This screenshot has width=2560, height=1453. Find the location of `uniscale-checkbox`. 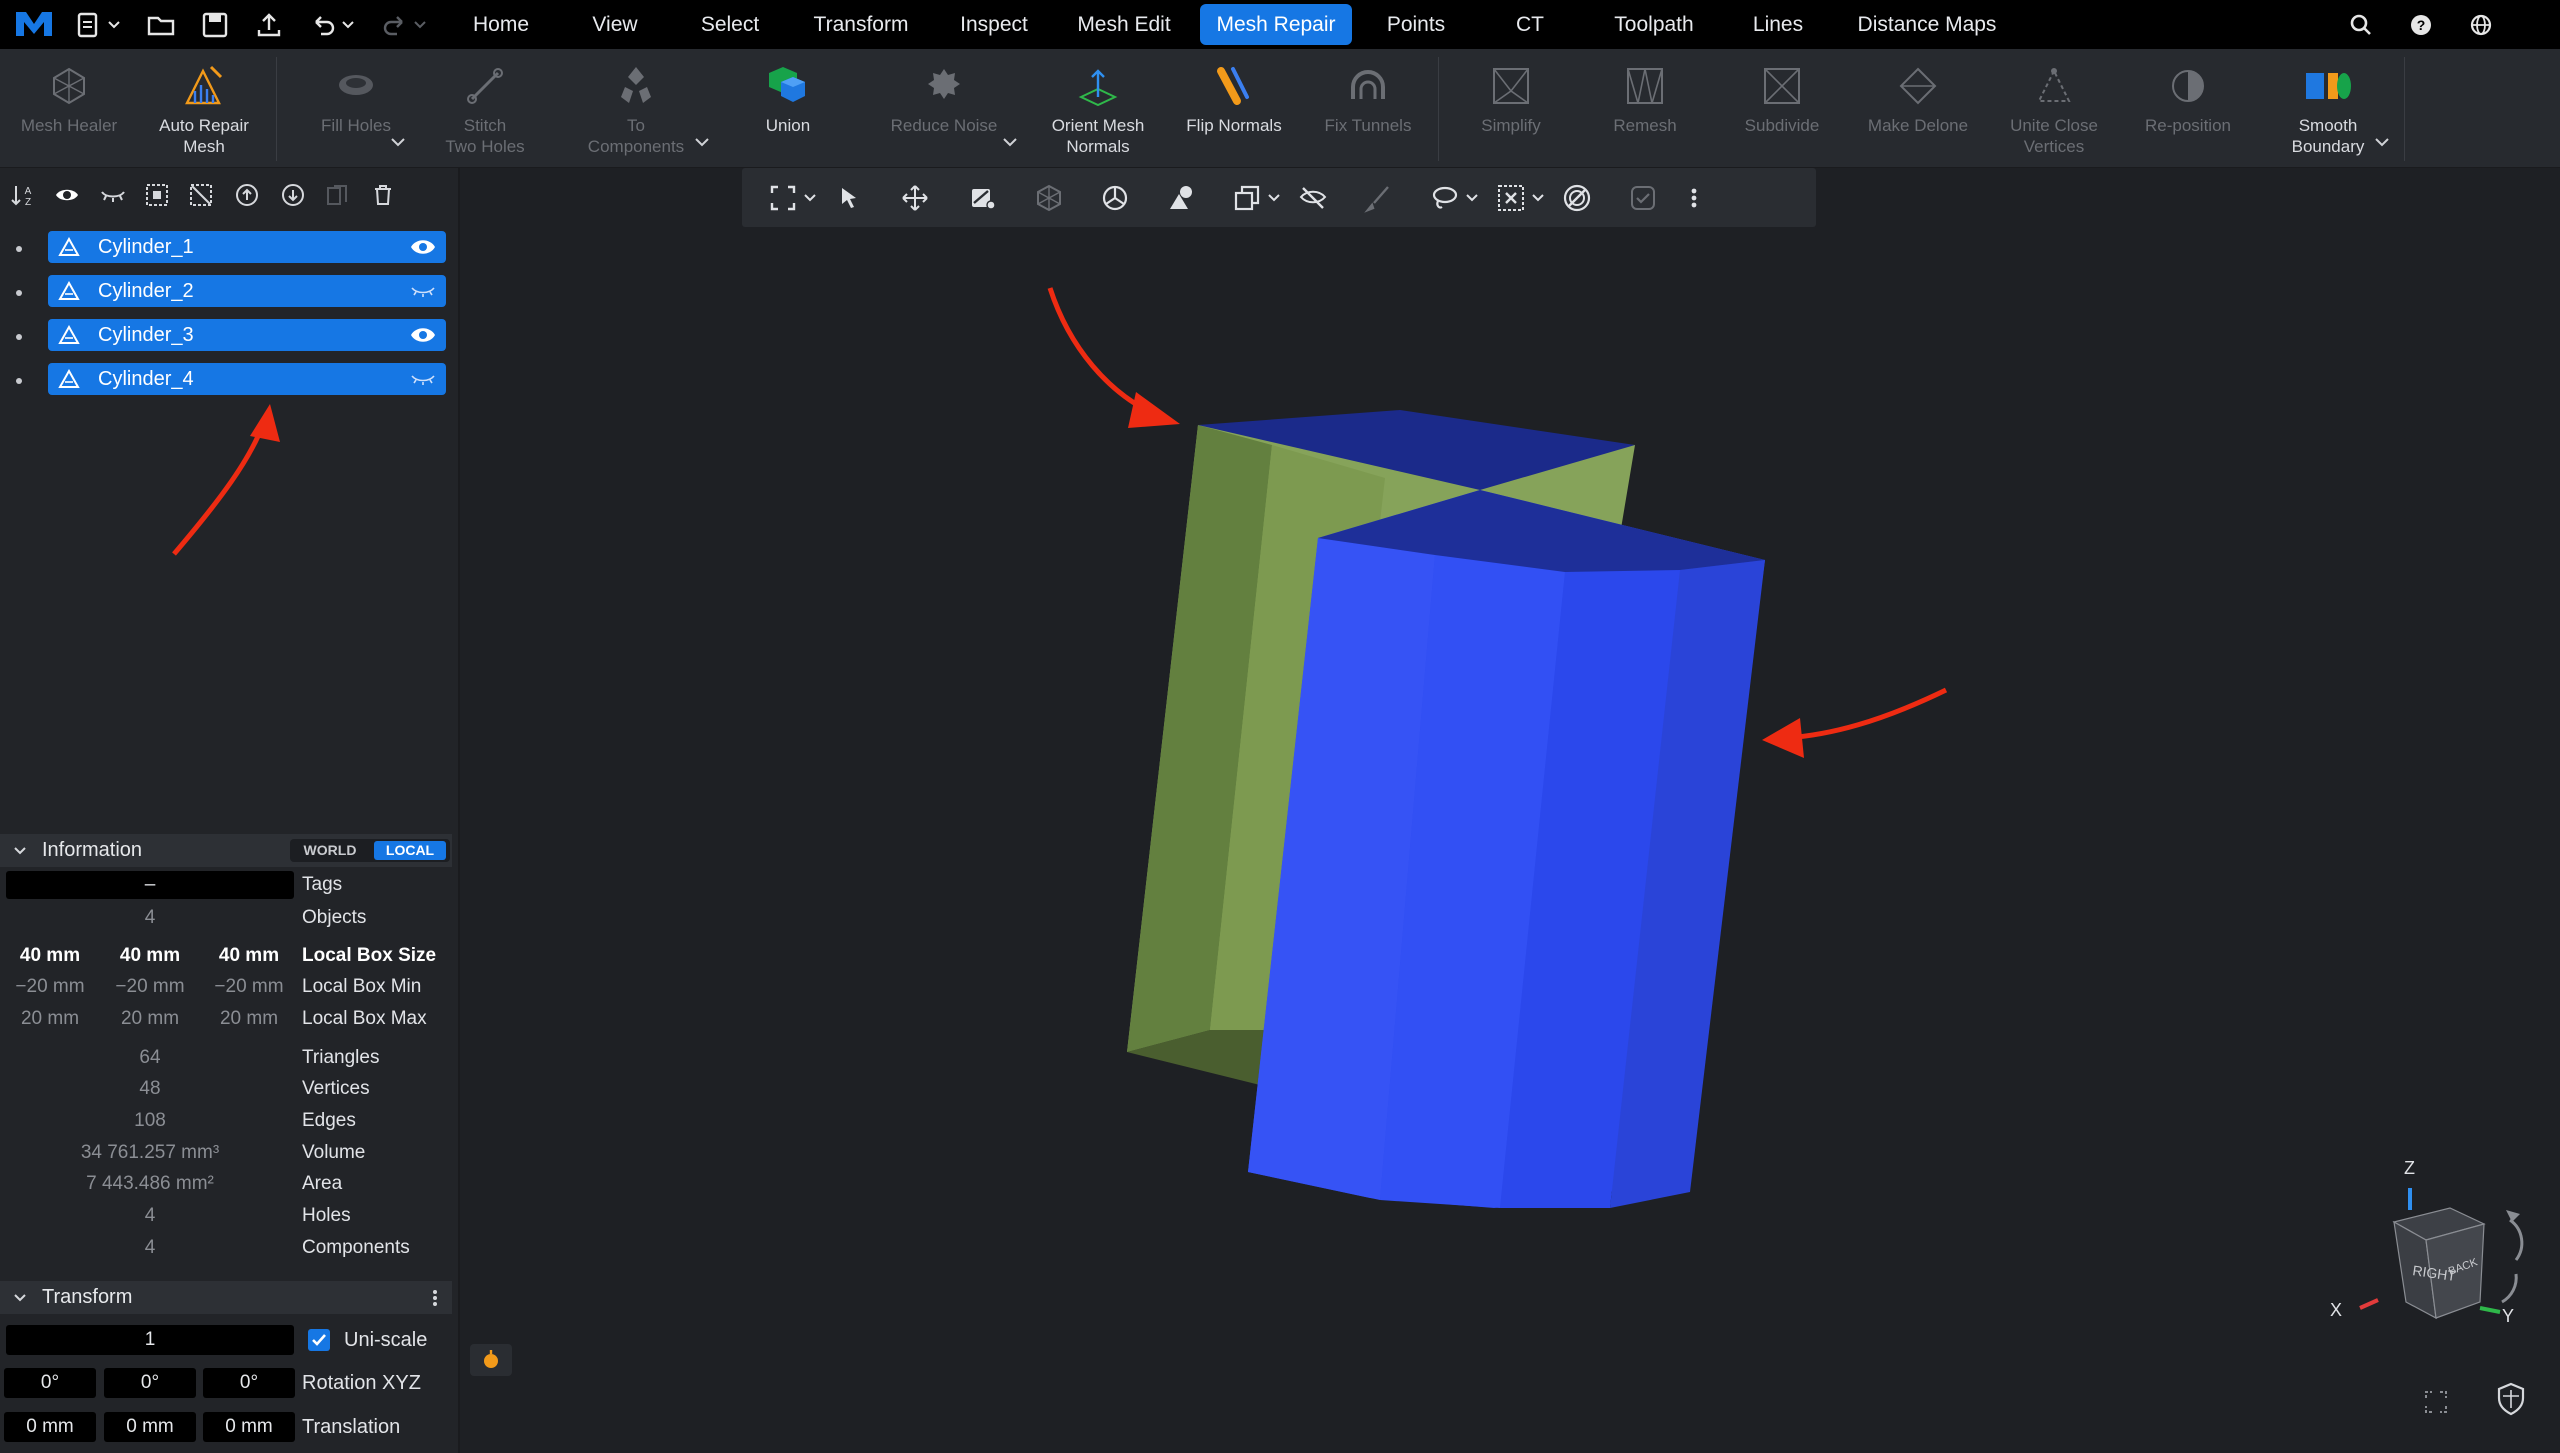

uniscale-checkbox is located at coordinates (319, 1340).